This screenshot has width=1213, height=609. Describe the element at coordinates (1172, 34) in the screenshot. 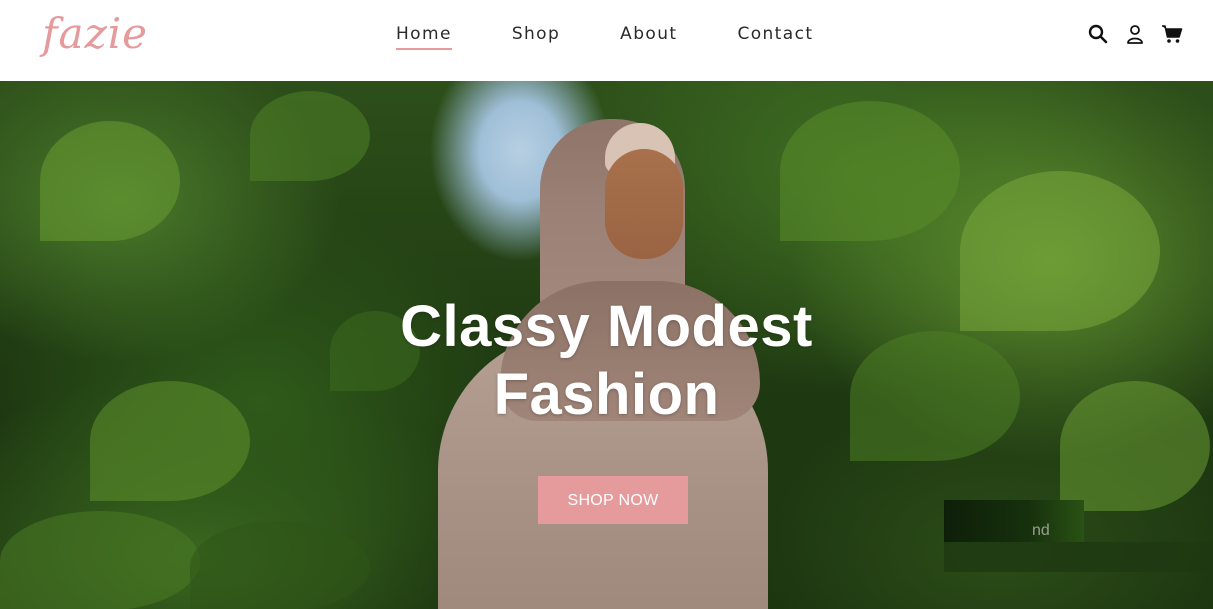

I see `cart-icon` at that location.